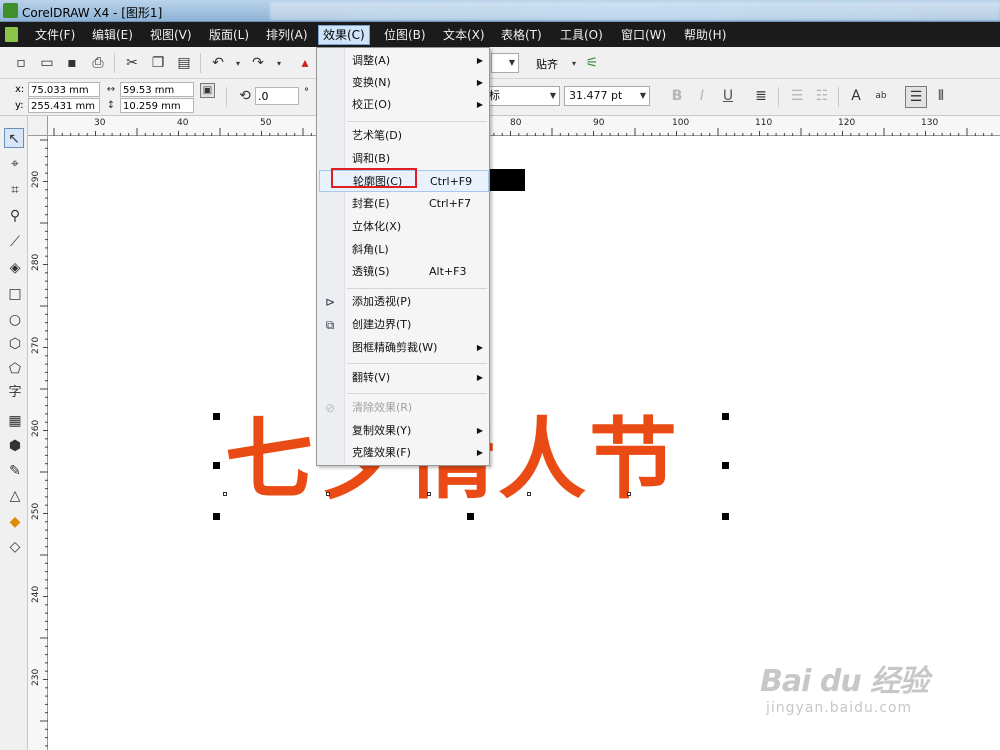 The height and width of the screenshot is (750, 1000). What do you see at coordinates (404, 136) in the screenshot?
I see `menu-item-artistic-media: 艺术笔(D)` at bounding box center [404, 136].